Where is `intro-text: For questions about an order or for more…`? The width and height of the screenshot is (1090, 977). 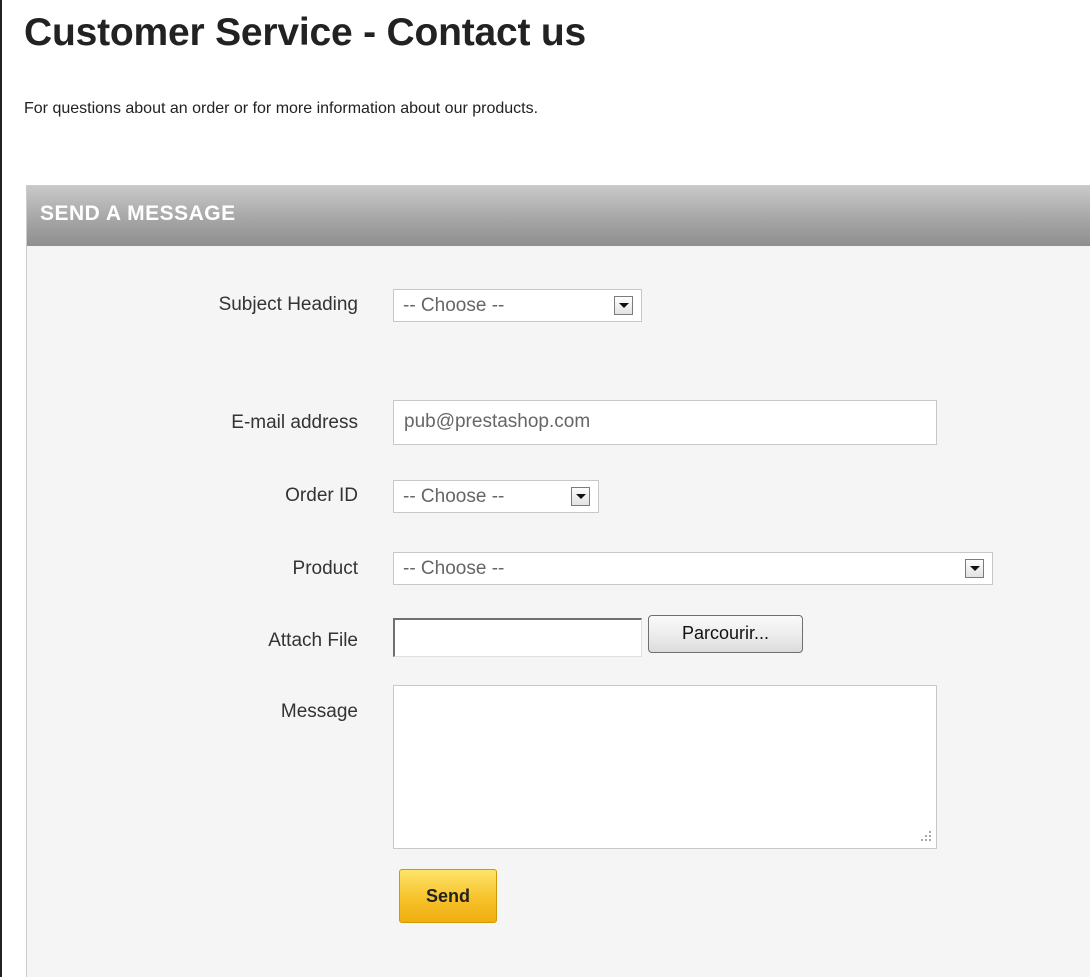 intro-text: For questions about an order or for more… is located at coordinates (281, 108).